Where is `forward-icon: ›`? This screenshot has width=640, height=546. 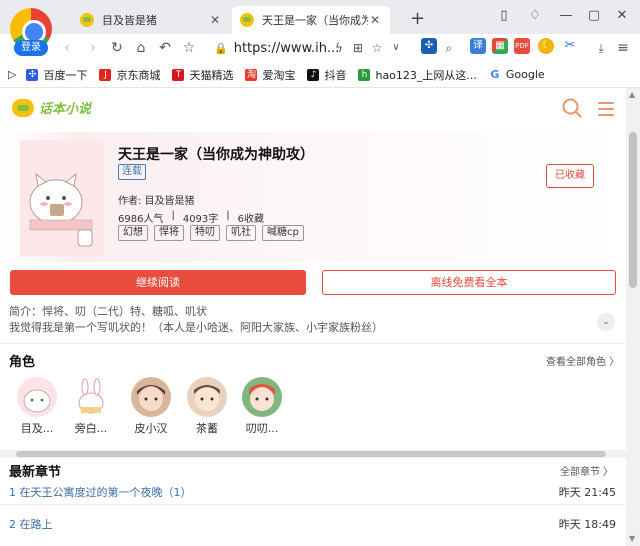 forward-icon: › is located at coordinates (93, 48).